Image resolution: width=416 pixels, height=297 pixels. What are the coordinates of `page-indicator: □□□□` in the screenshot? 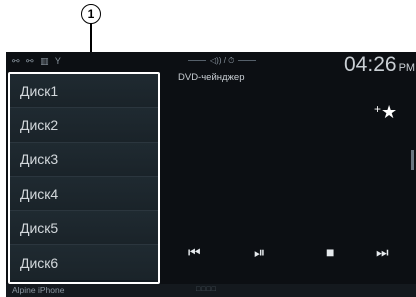 It's located at (206, 289).